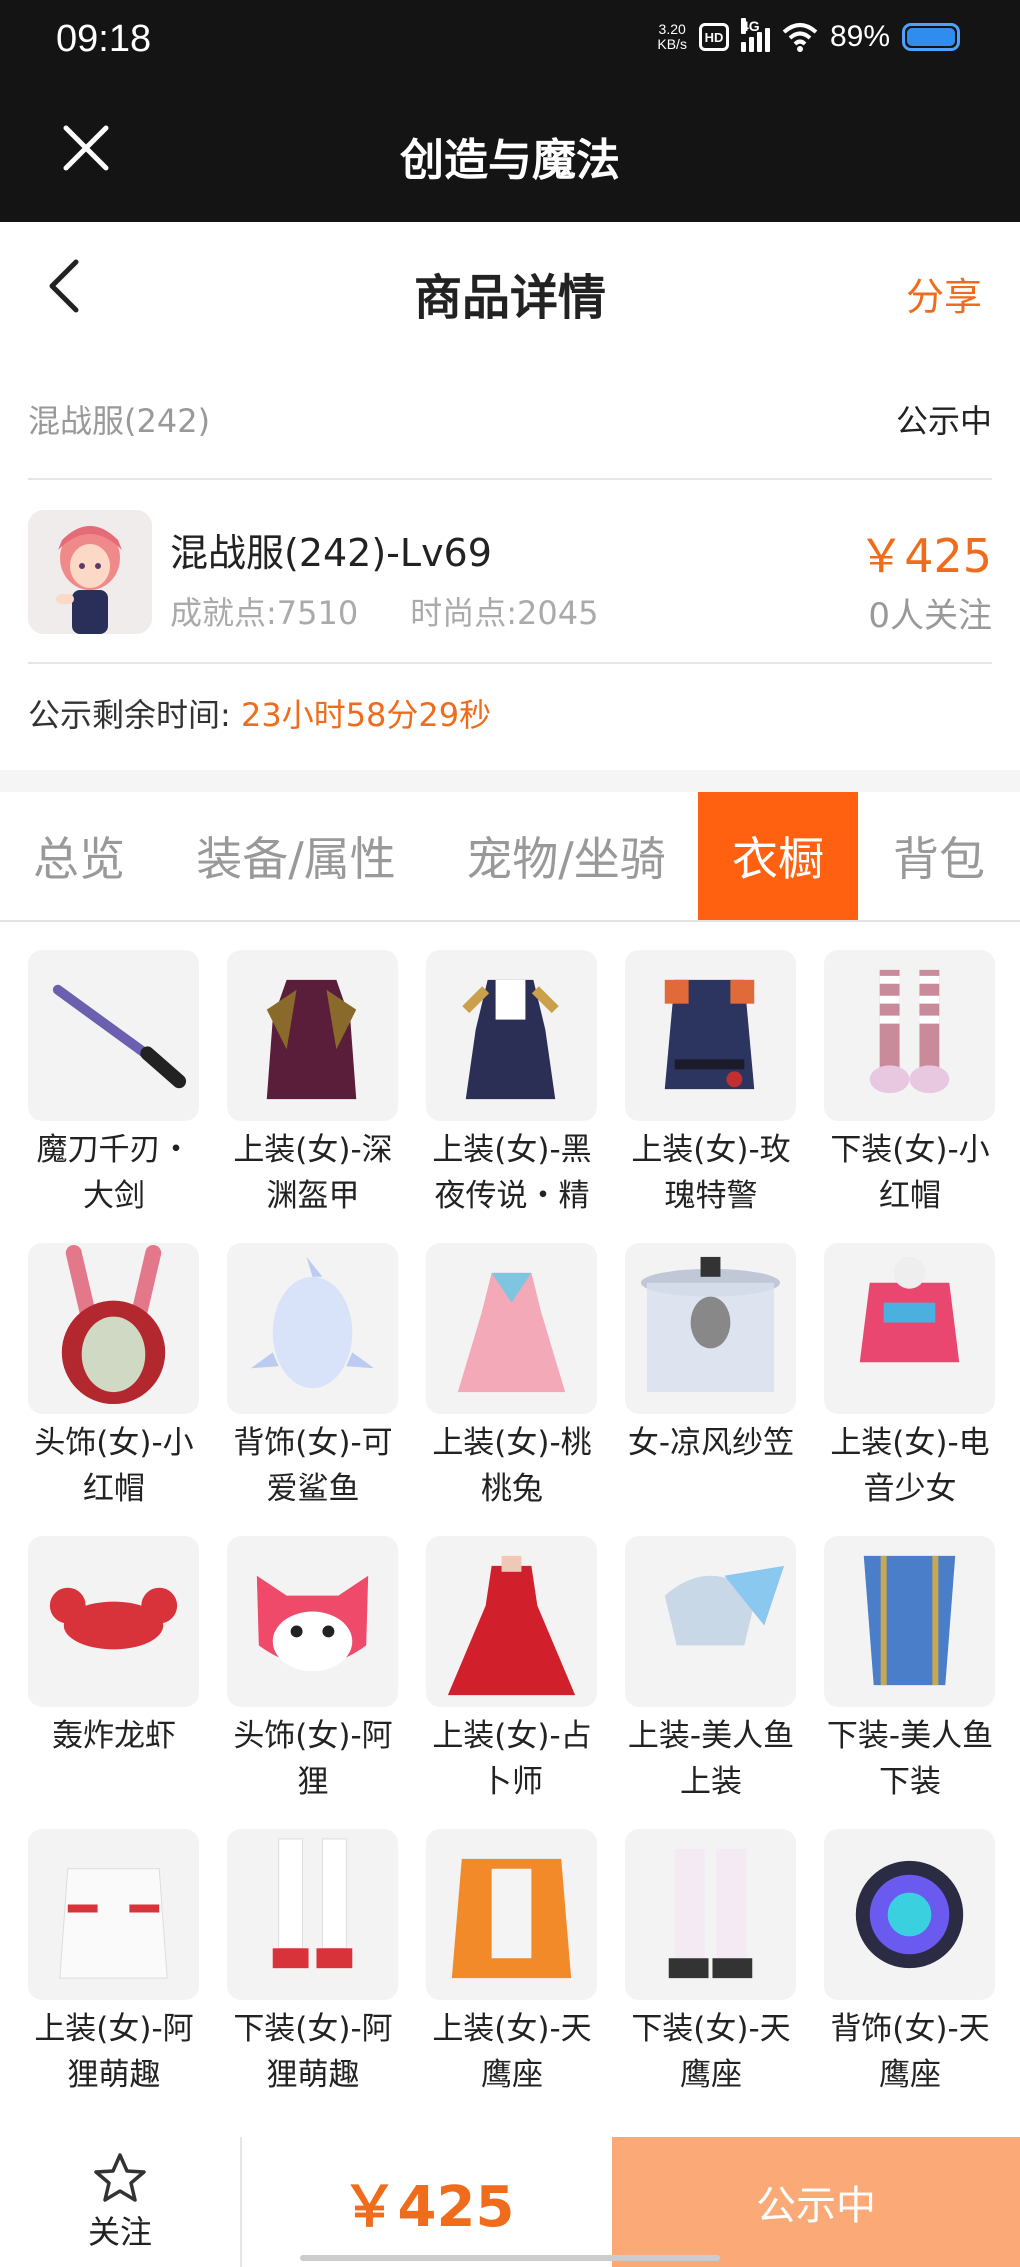 The image size is (1020, 2267). What do you see at coordinates (859, 36) in the screenshot?
I see `battery-percent: 89%` at bounding box center [859, 36].